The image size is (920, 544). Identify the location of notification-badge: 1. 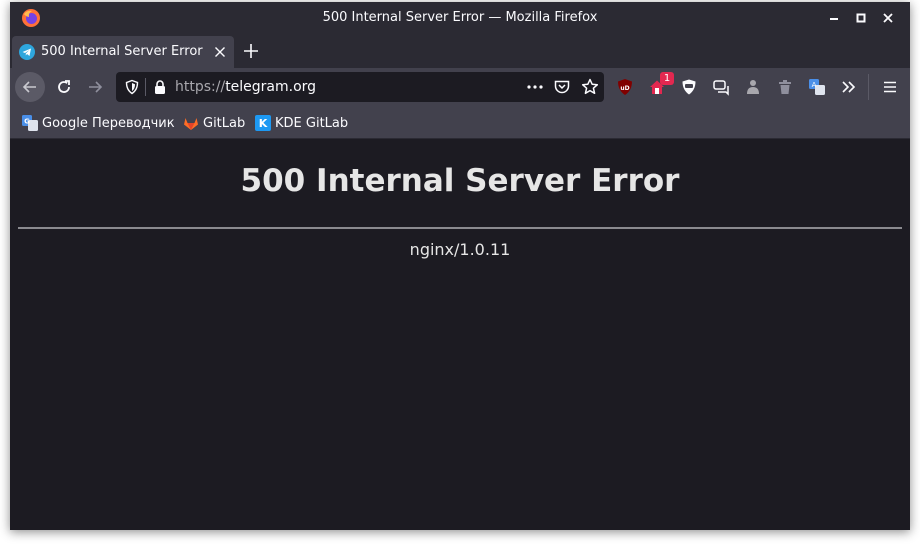
(667, 78).